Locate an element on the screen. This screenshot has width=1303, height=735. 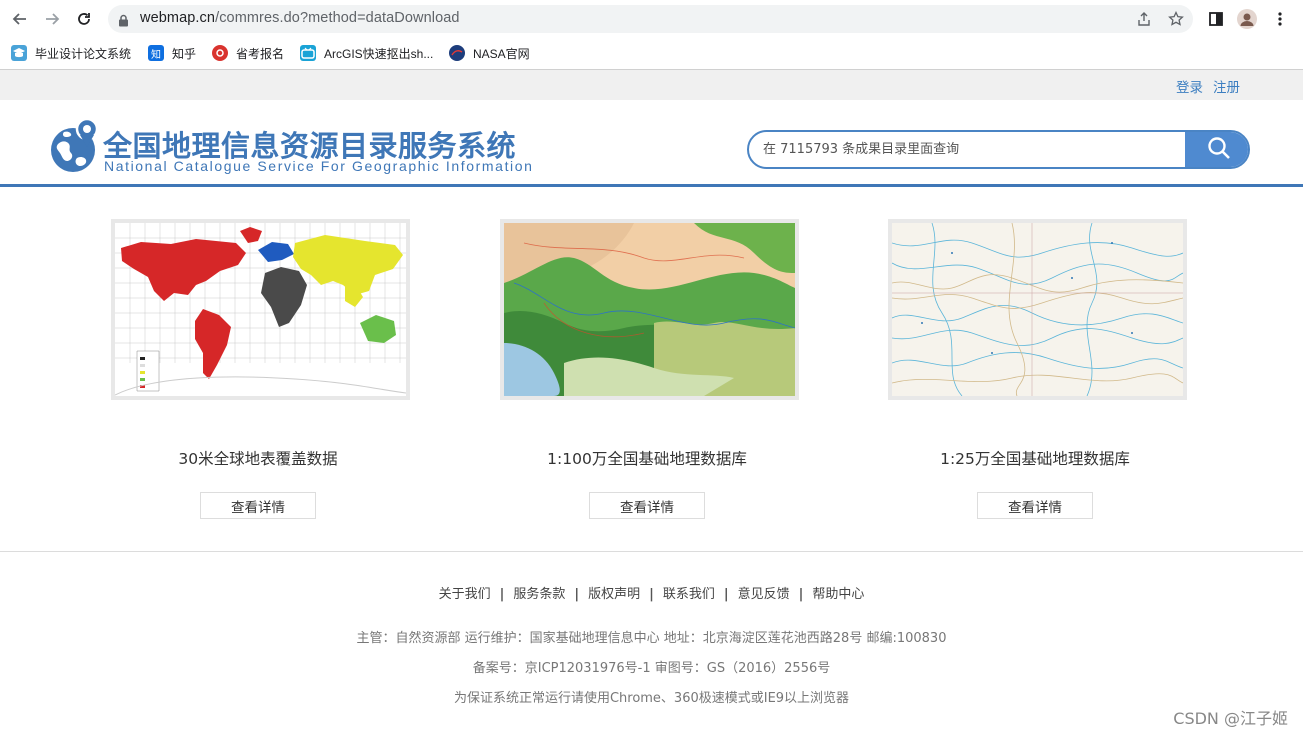
product-title: 30米全球地表覆盖数据 is located at coordinates (258, 458).